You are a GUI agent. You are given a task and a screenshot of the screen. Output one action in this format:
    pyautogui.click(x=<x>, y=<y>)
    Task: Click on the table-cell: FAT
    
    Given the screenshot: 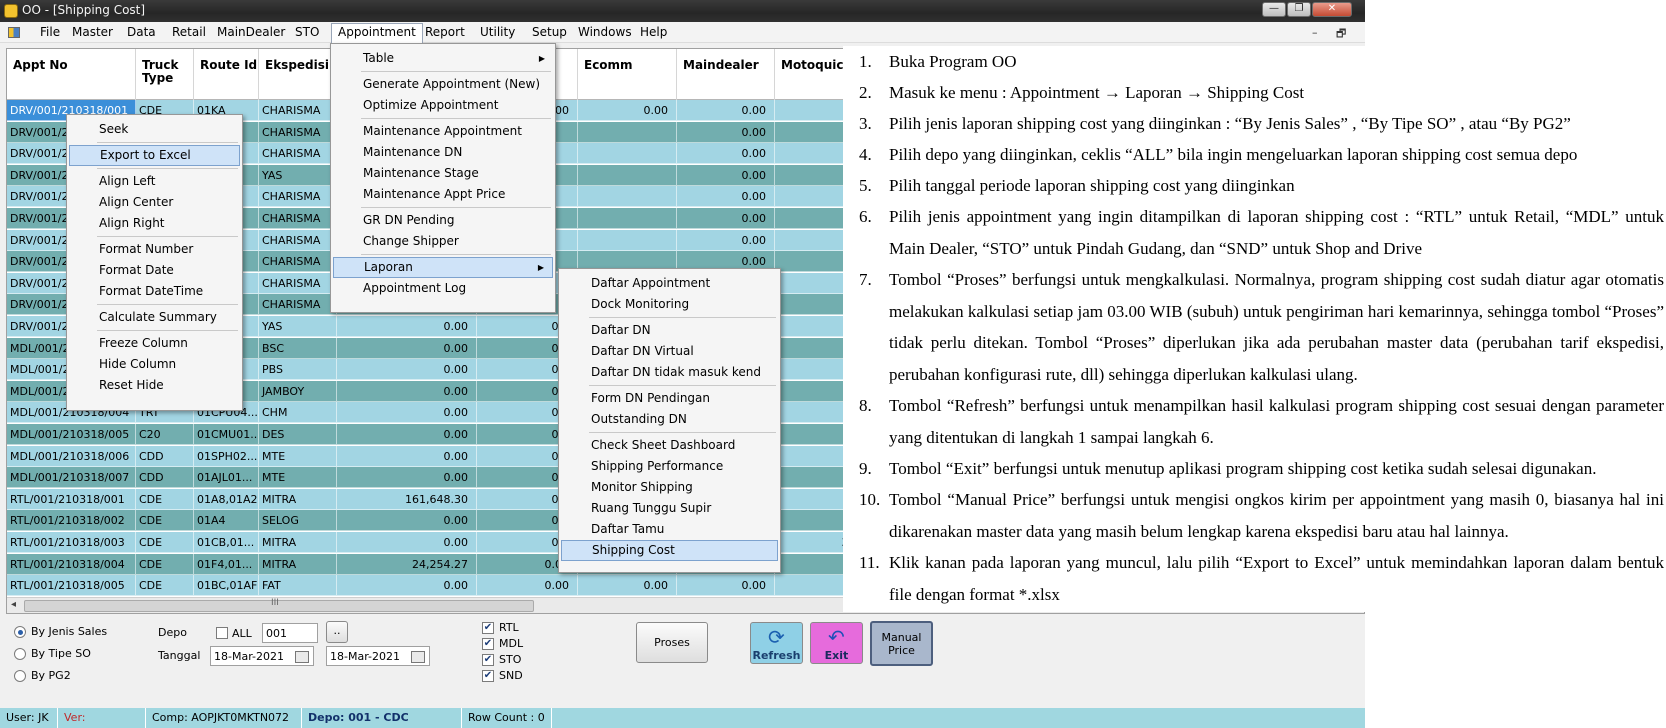 What is the action you would take?
    pyautogui.click(x=298, y=586)
    